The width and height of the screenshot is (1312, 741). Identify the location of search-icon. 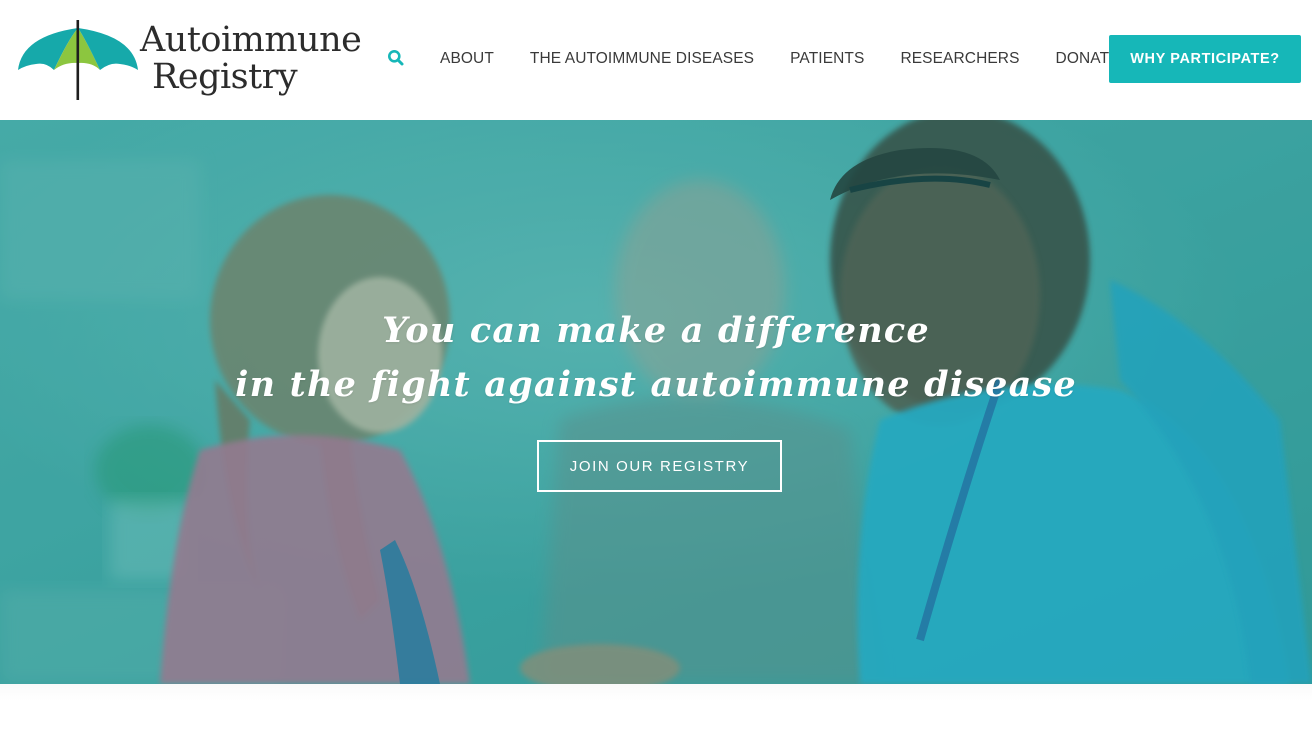
(396, 58).